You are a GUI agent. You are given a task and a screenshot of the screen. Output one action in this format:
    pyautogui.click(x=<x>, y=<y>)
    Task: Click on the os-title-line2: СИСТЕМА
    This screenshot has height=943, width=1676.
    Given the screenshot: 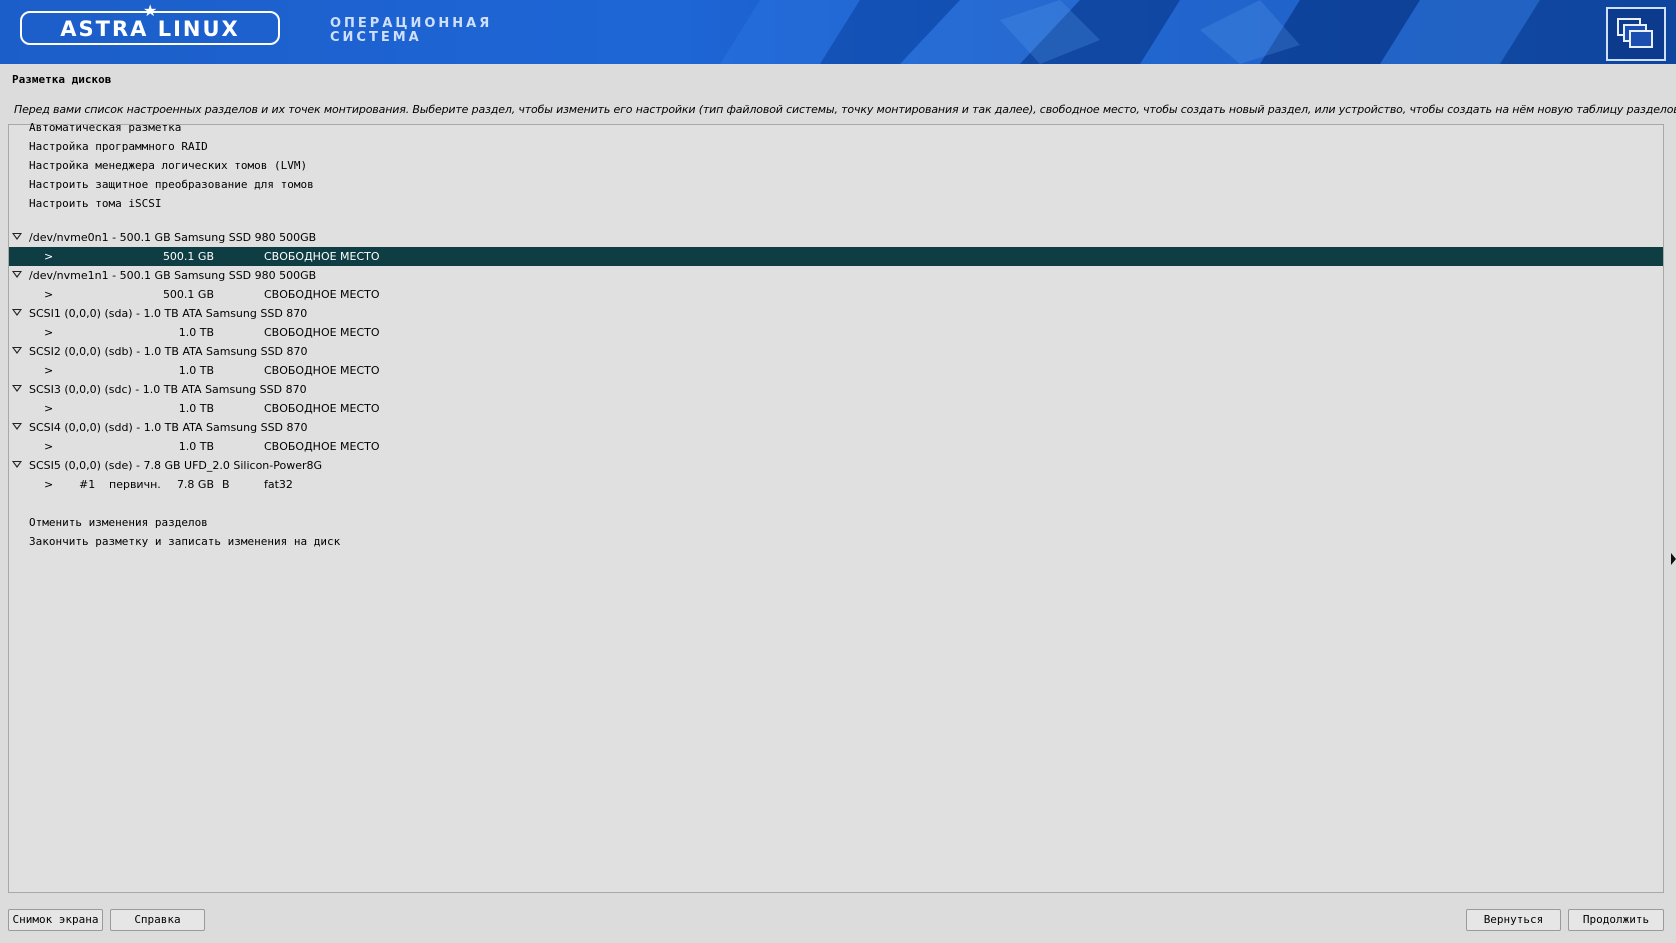 What is the action you would take?
    pyautogui.click(x=376, y=37)
    